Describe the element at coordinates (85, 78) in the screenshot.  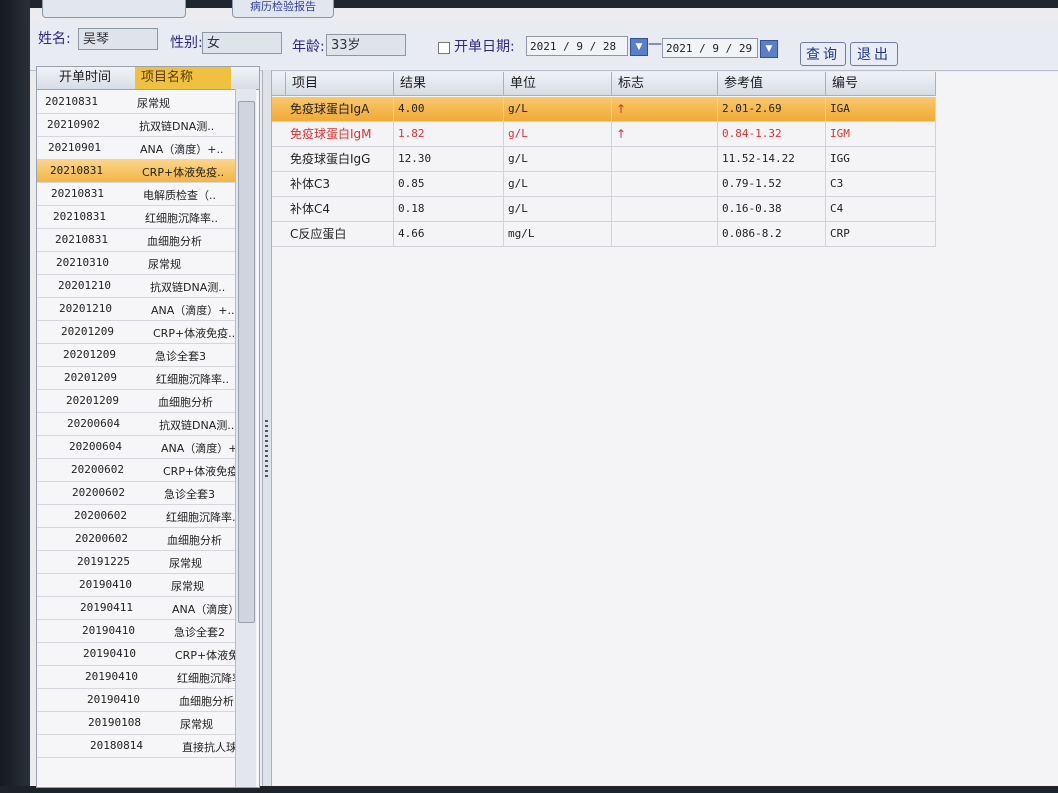
I see `header-open-time: 开单时间` at that location.